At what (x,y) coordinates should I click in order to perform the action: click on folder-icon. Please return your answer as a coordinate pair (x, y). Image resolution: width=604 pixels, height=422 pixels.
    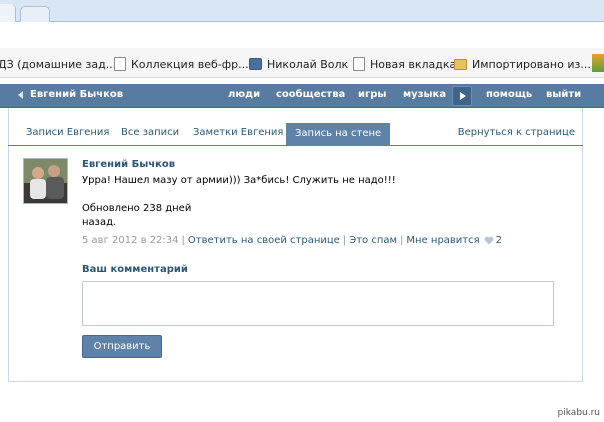
    Looking at the image, I should click on (460, 64).